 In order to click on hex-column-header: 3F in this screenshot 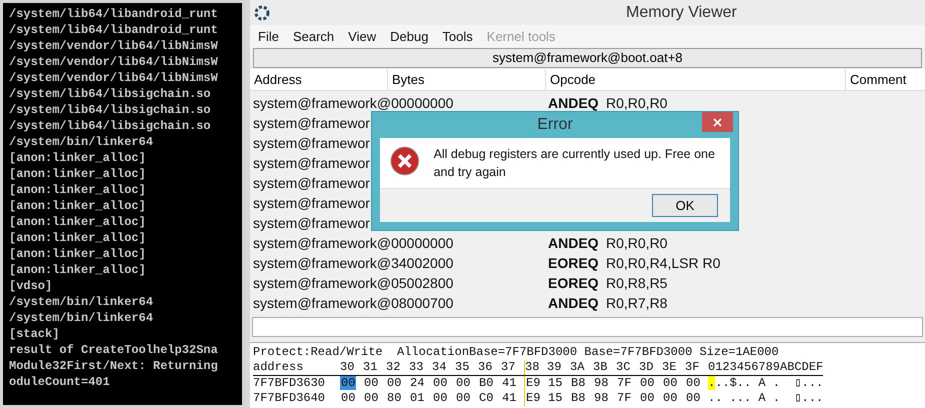, I will do `click(692, 367)`.